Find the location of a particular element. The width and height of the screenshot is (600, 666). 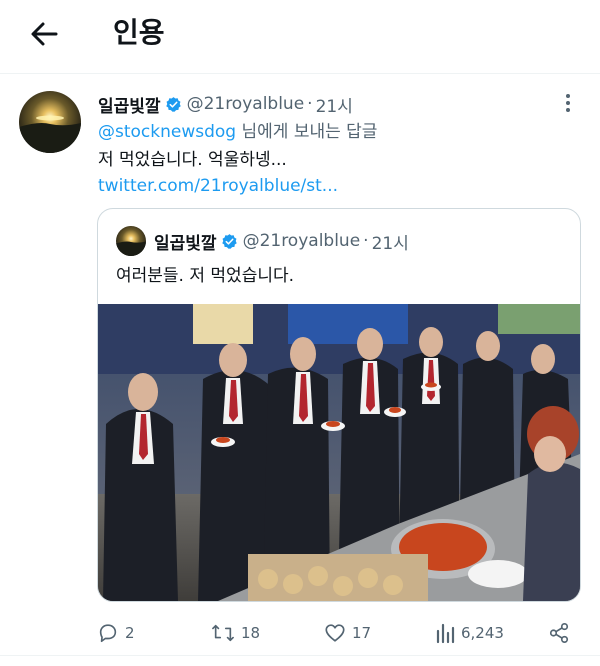

quoted-author-handle: @21royalblue is located at coordinates (301, 241).